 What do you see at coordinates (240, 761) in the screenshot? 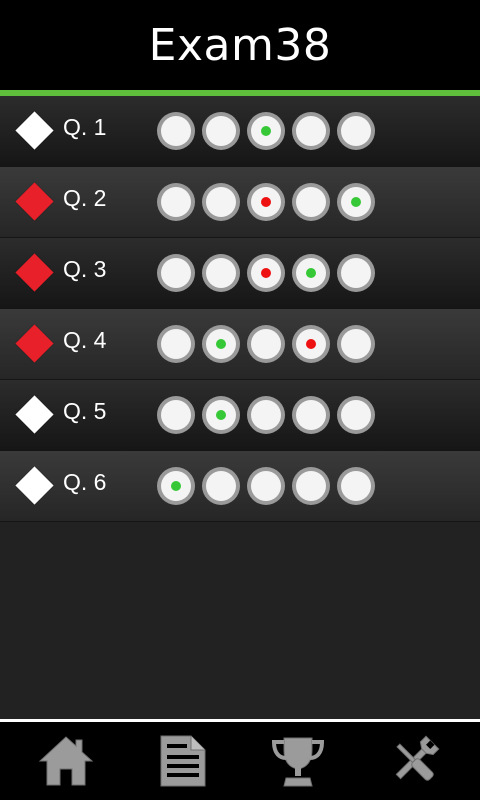
I see `bottom-nav-bar` at bounding box center [240, 761].